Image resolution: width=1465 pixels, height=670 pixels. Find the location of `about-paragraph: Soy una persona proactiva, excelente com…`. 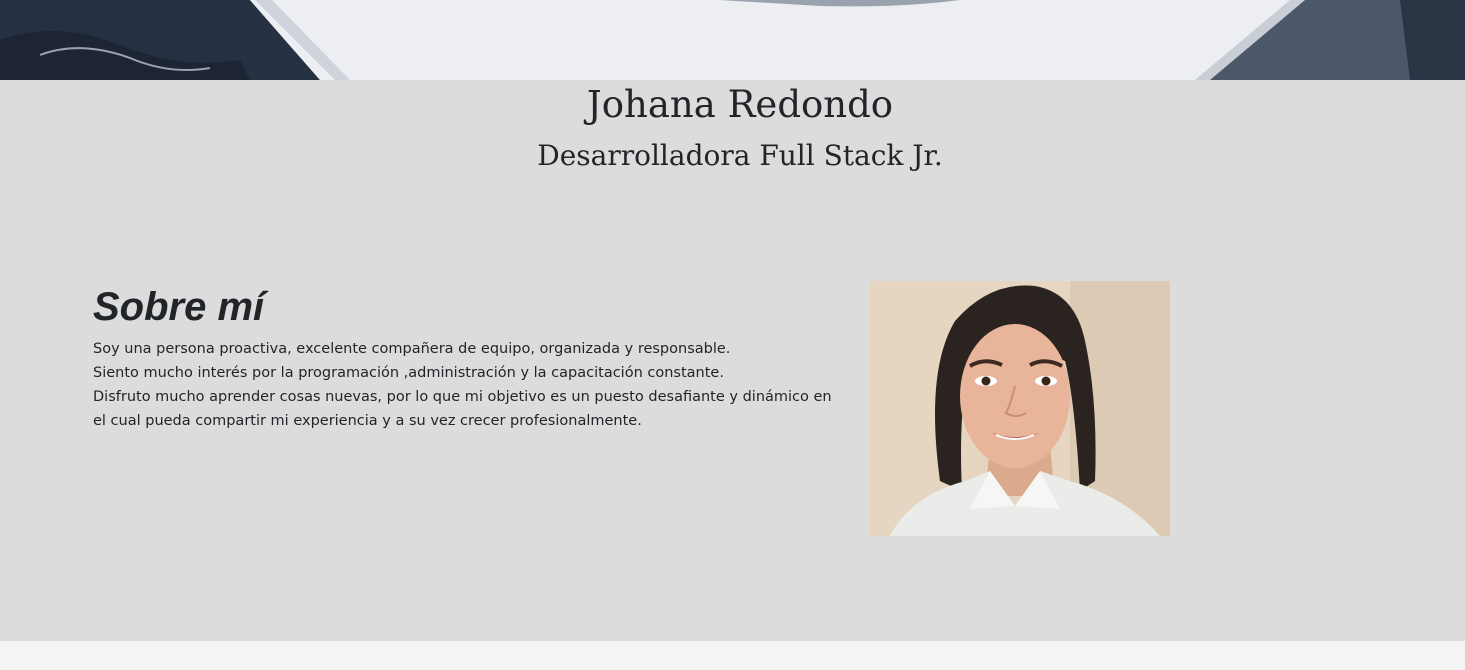

about-paragraph: Soy una persona proactiva, excelente com… is located at coordinates (412, 349).